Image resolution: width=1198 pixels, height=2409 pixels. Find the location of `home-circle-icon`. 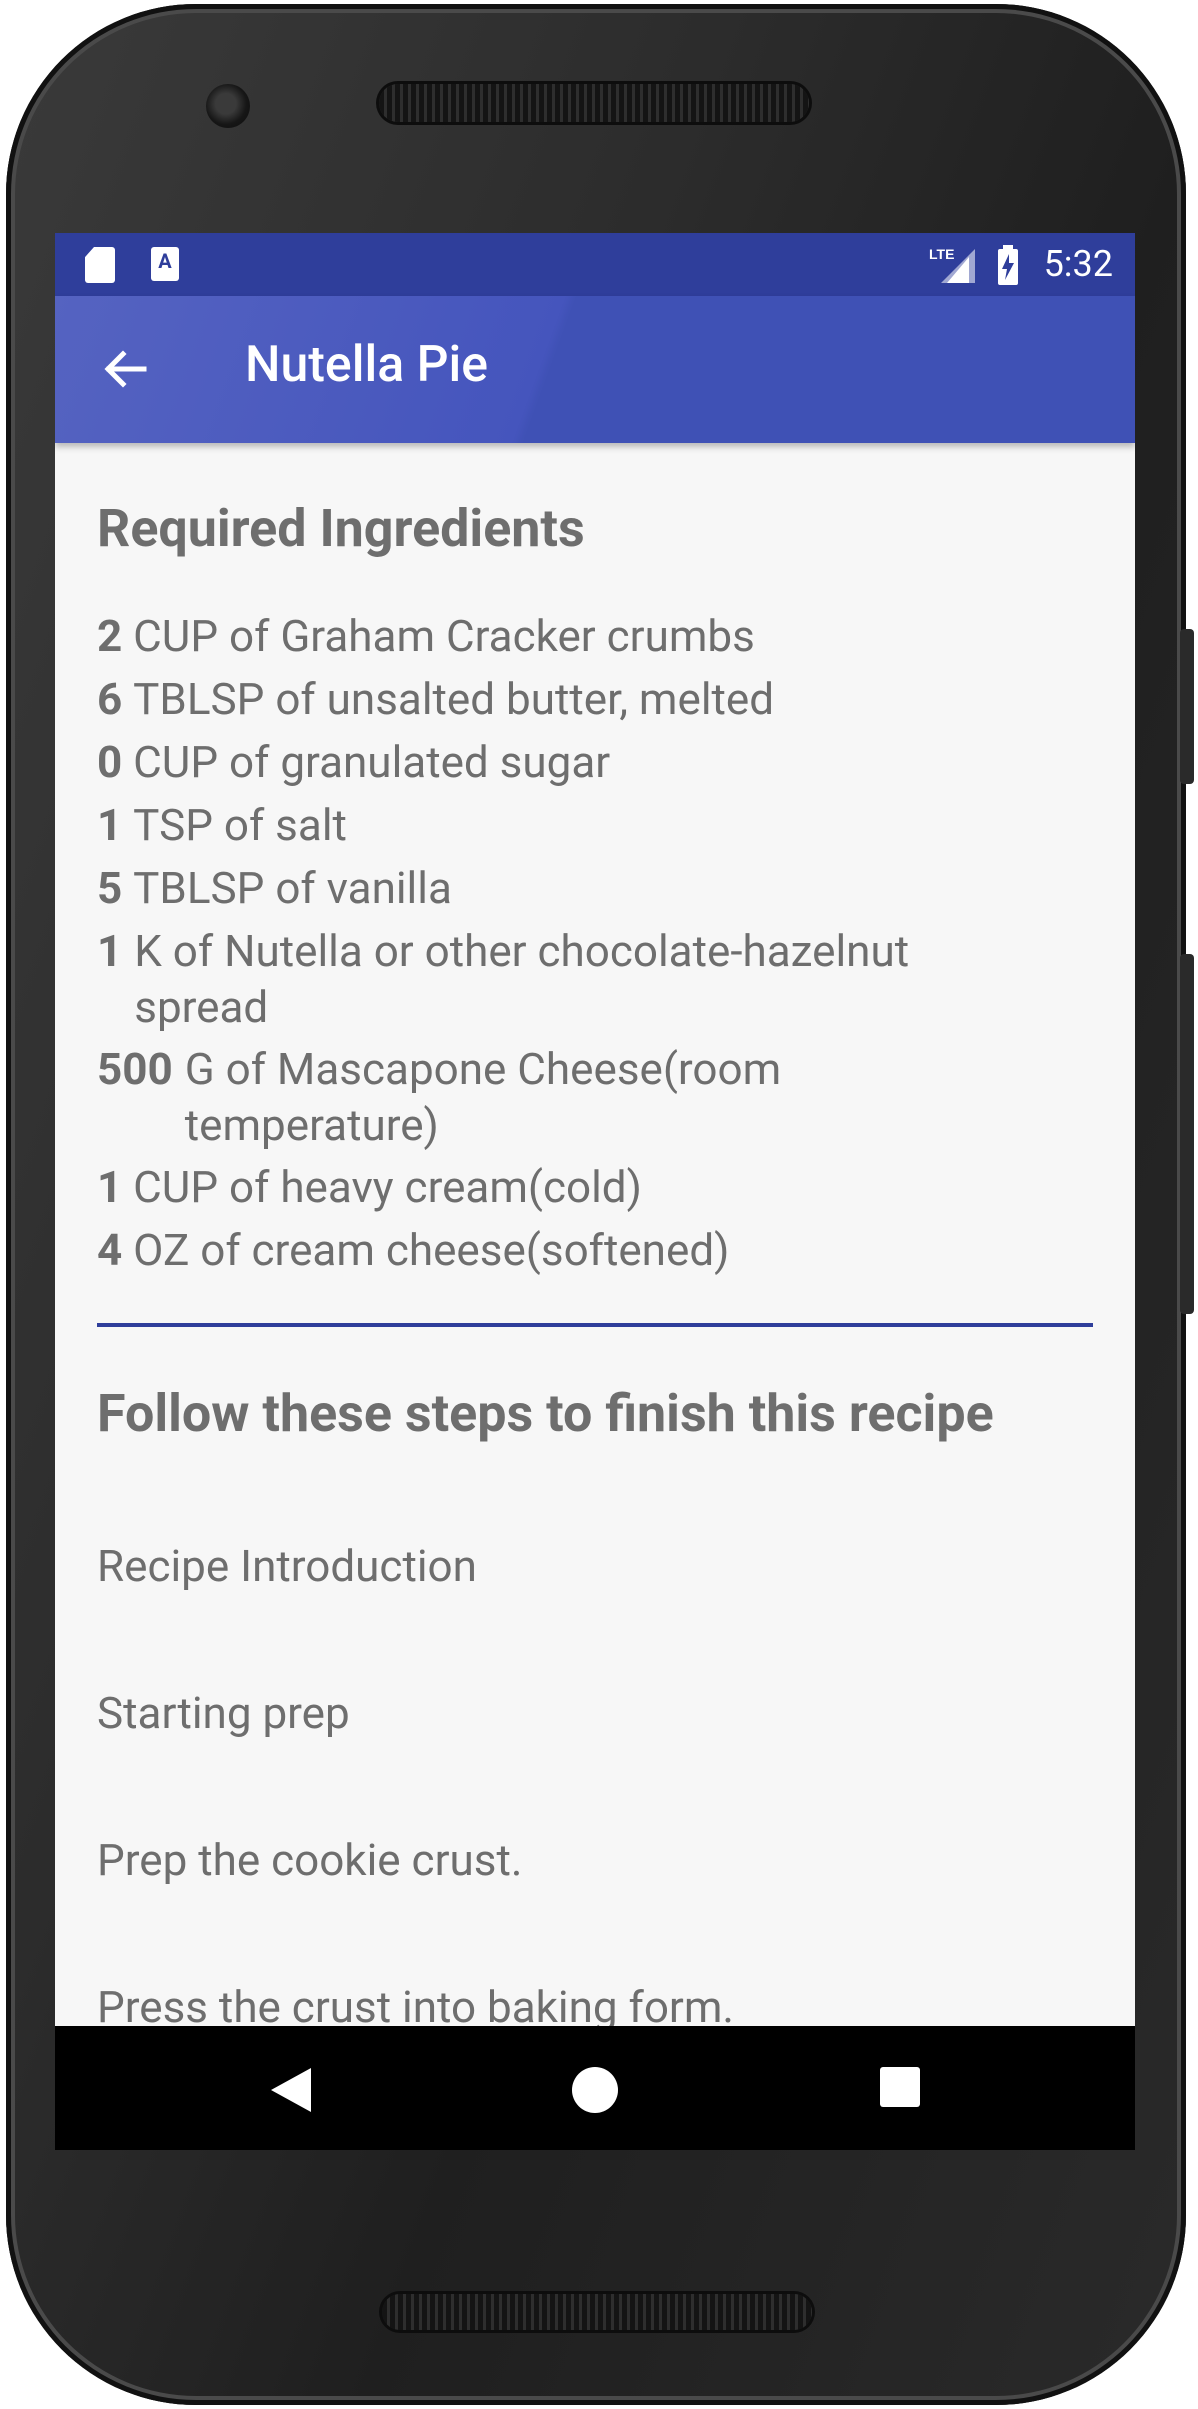

home-circle-icon is located at coordinates (595, 2090).